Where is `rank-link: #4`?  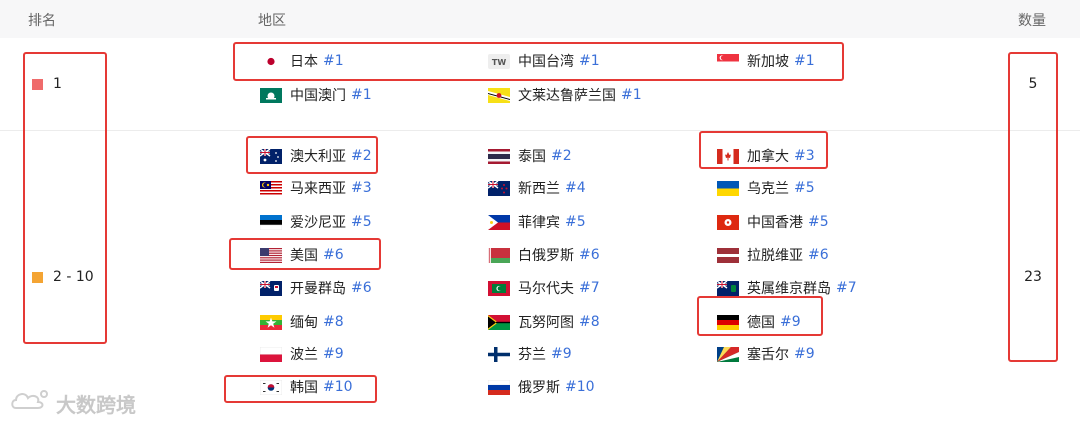 rank-link: #4 is located at coordinates (575, 188).